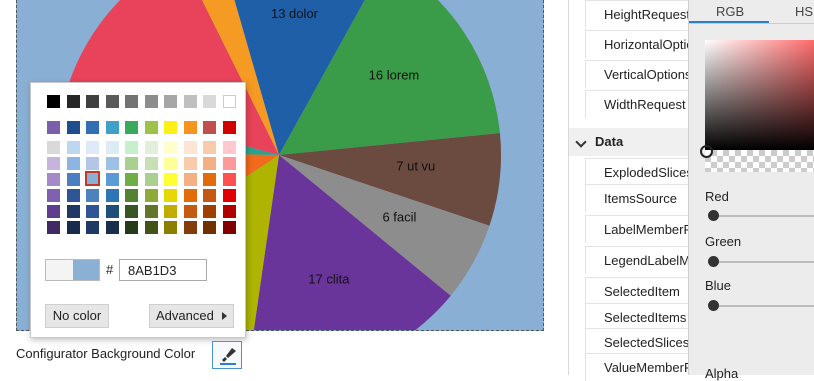 This screenshot has width=814, height=381. I want to click on property-row: VerticalOptions, so click(637, 74).